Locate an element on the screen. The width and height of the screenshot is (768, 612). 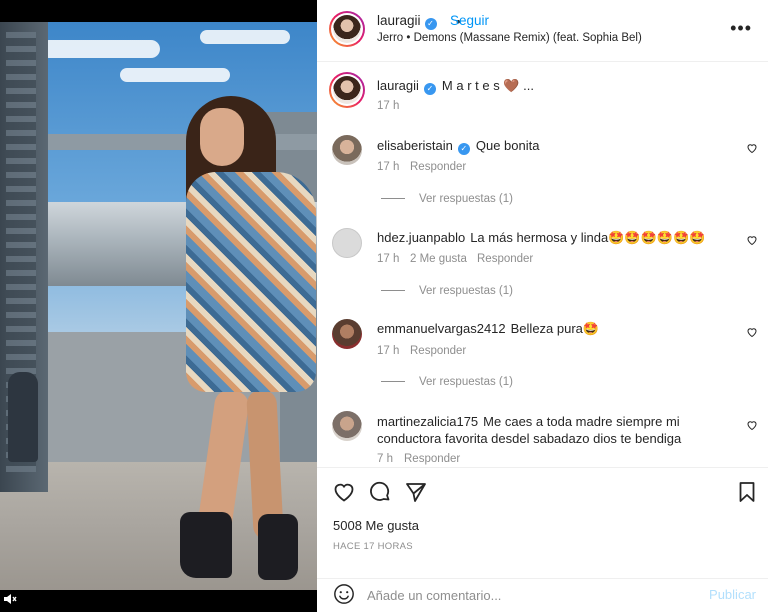
smiley-icon is located at coordinates (344, 594).